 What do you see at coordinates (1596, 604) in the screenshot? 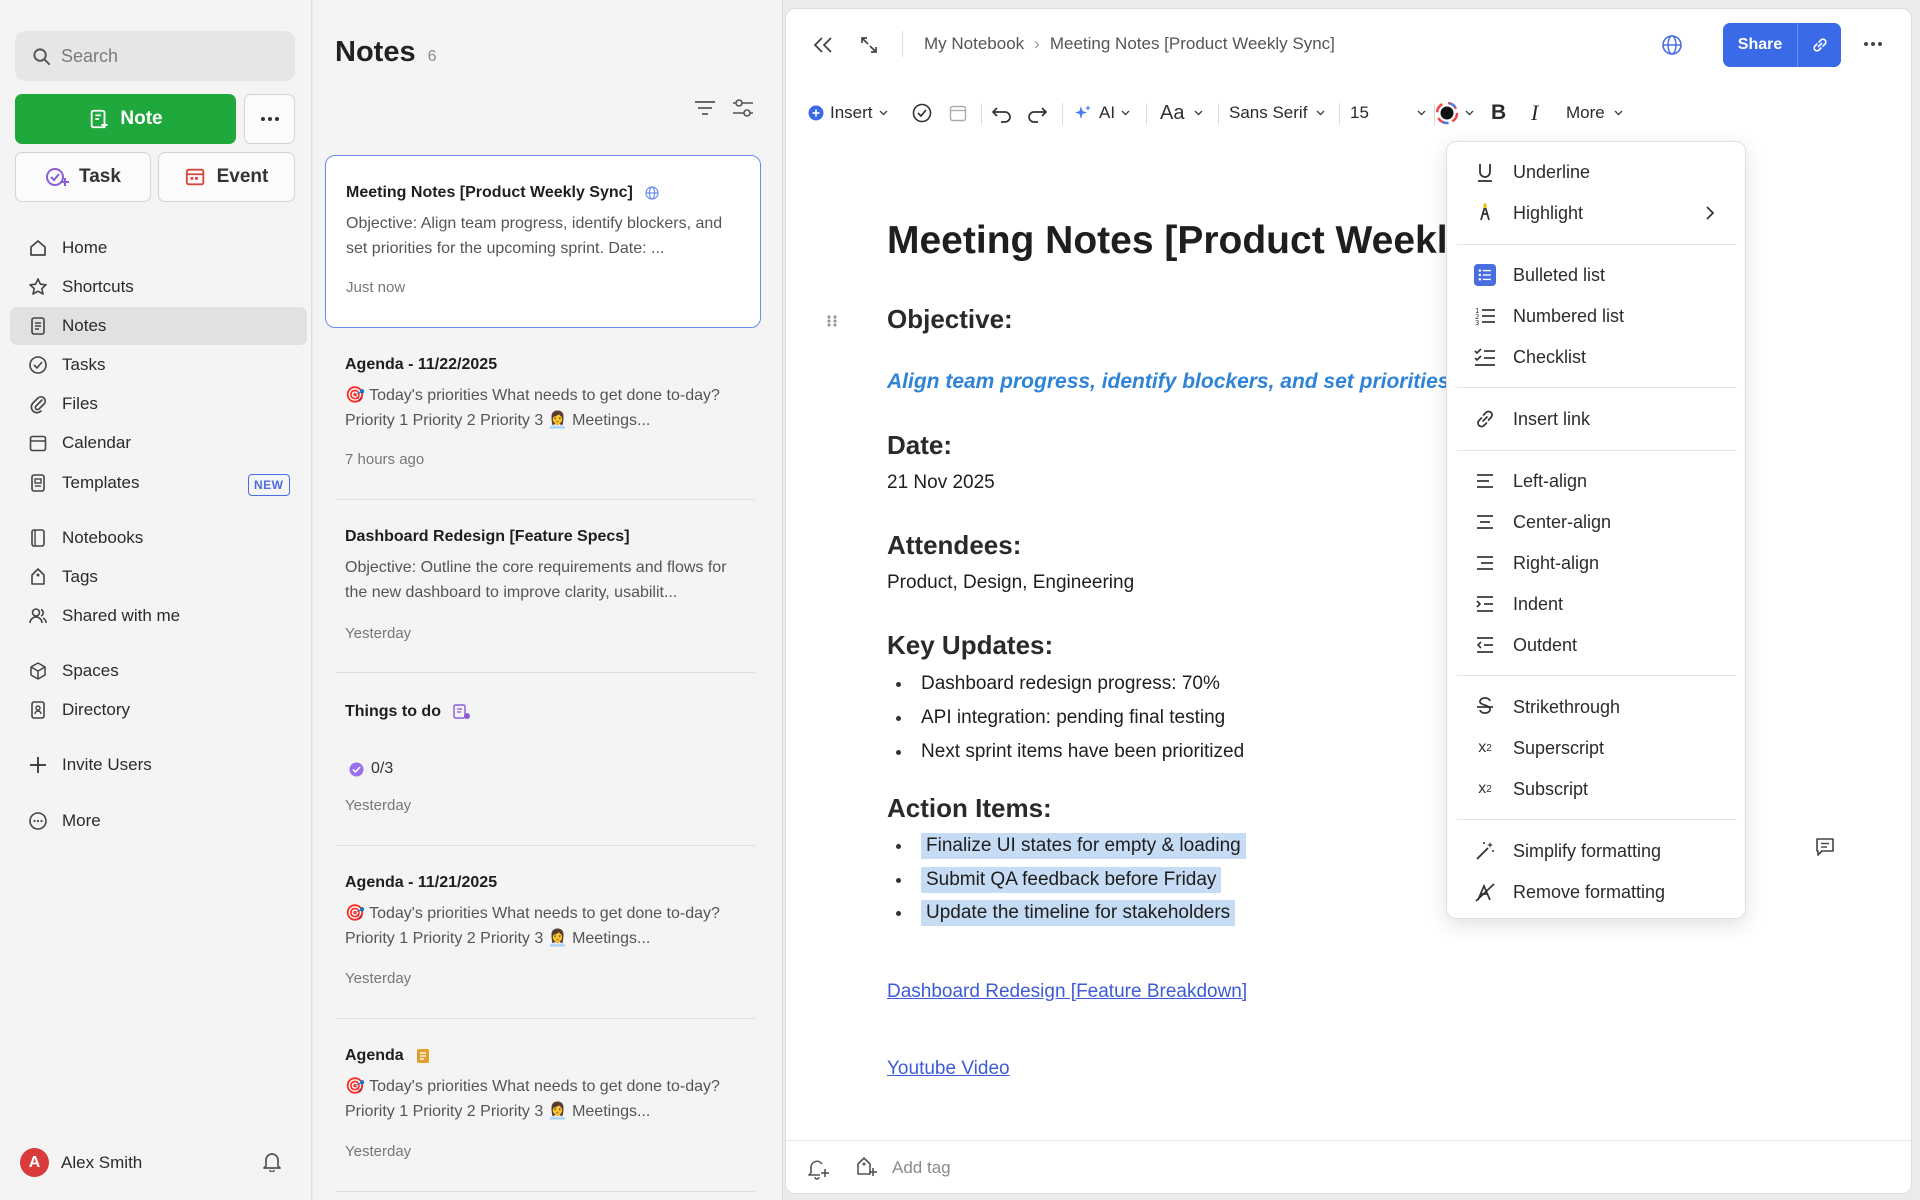
I see `menu-item-indent: Indent` at bounding box center [1596, 604].